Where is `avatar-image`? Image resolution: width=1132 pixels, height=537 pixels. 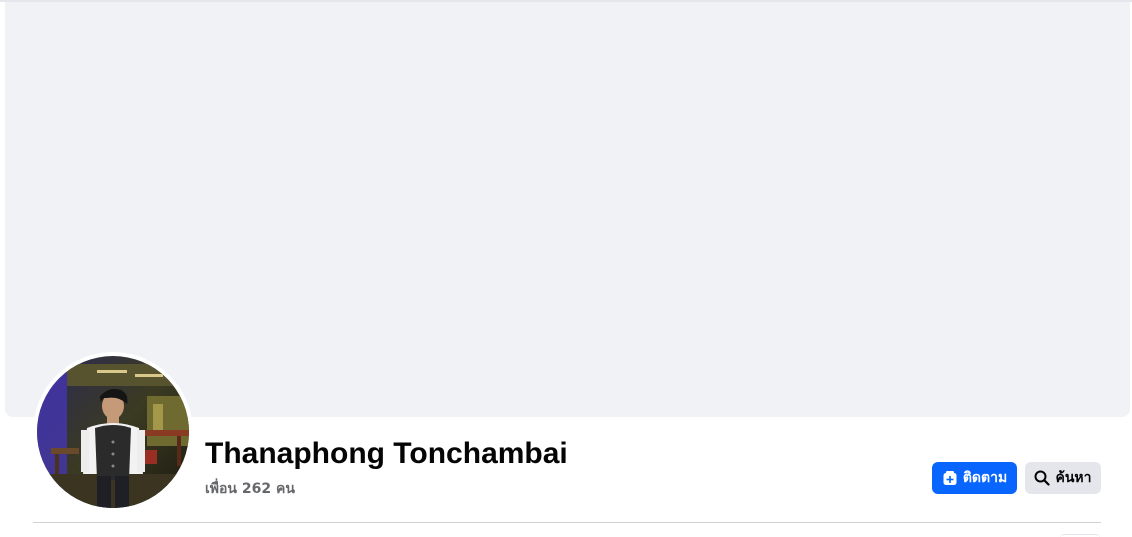 avatar-image is located at coordinates (113, 432).